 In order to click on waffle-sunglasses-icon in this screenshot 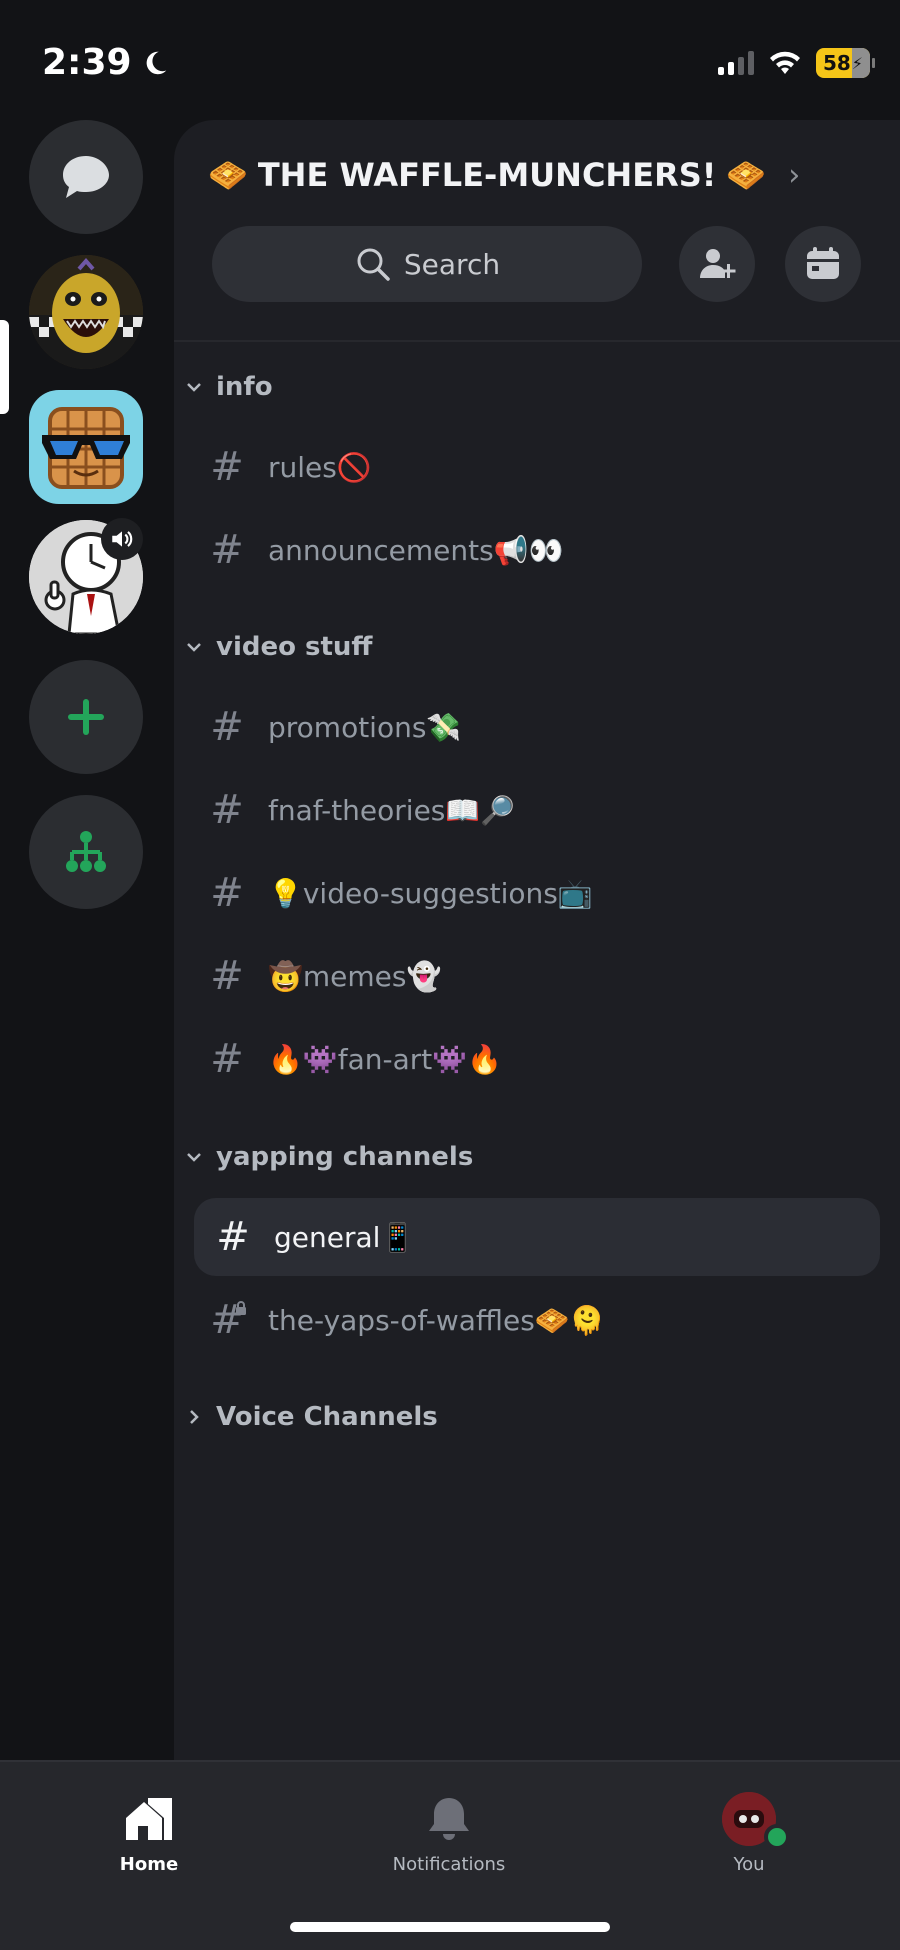, I will do `click(86, 448)`.